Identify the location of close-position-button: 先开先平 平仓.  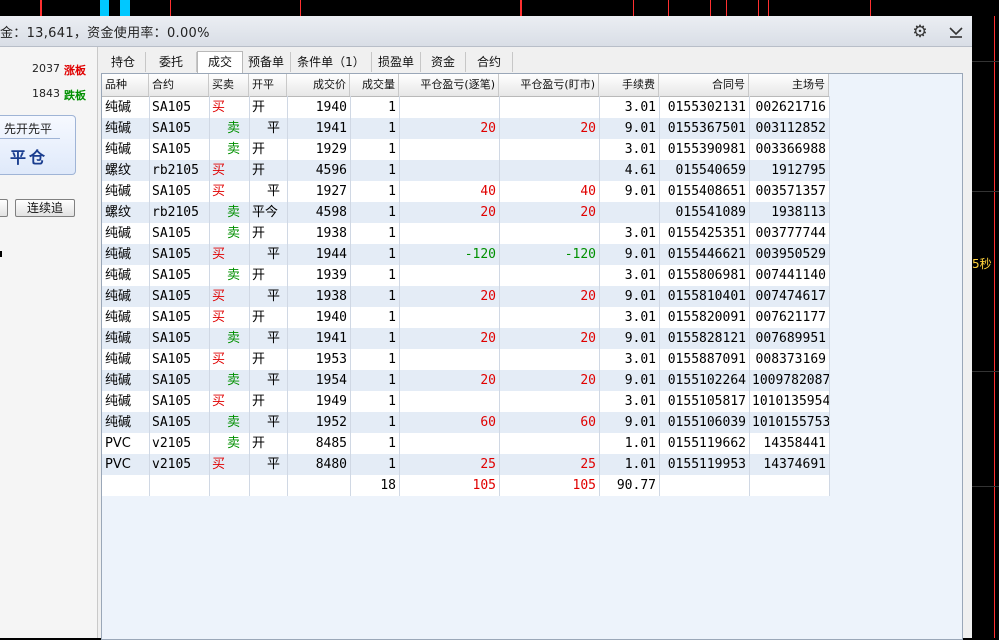
(38, 145).